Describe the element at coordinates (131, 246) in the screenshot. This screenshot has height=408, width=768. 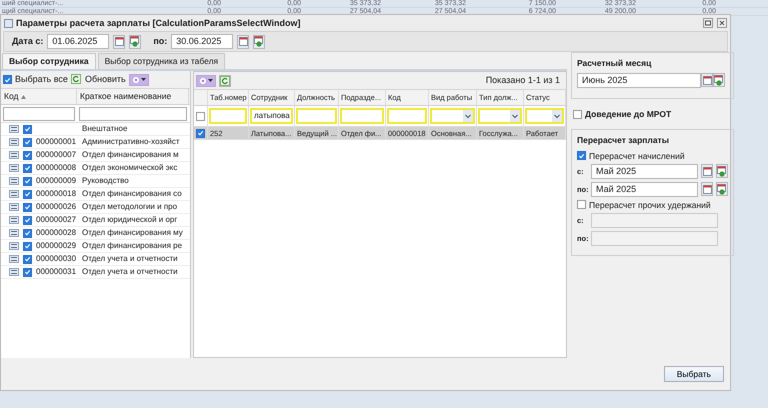
I see `name-cell-text: Отдел финансирования ре` at that location.